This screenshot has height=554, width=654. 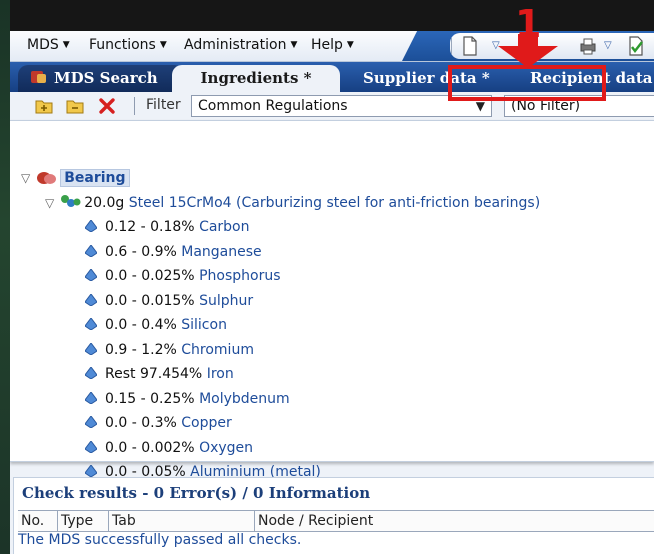 I want to click on component-icon, so click(x=47, y=178).